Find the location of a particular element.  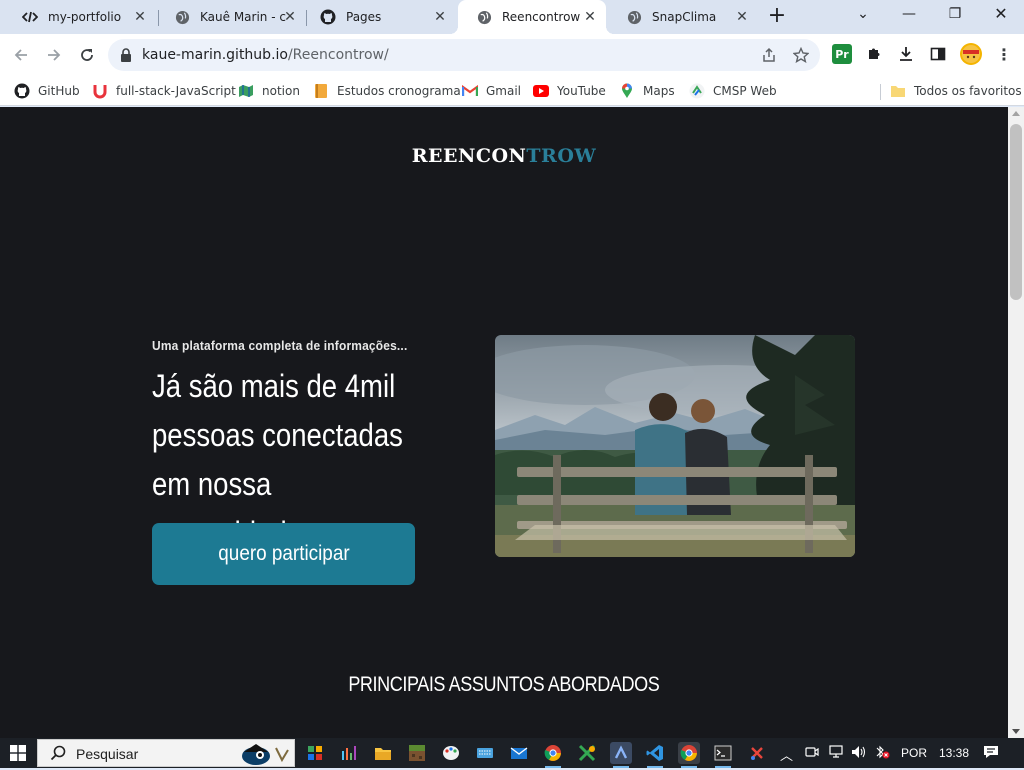

minimize-button: — is located at coordinates (909, 15).